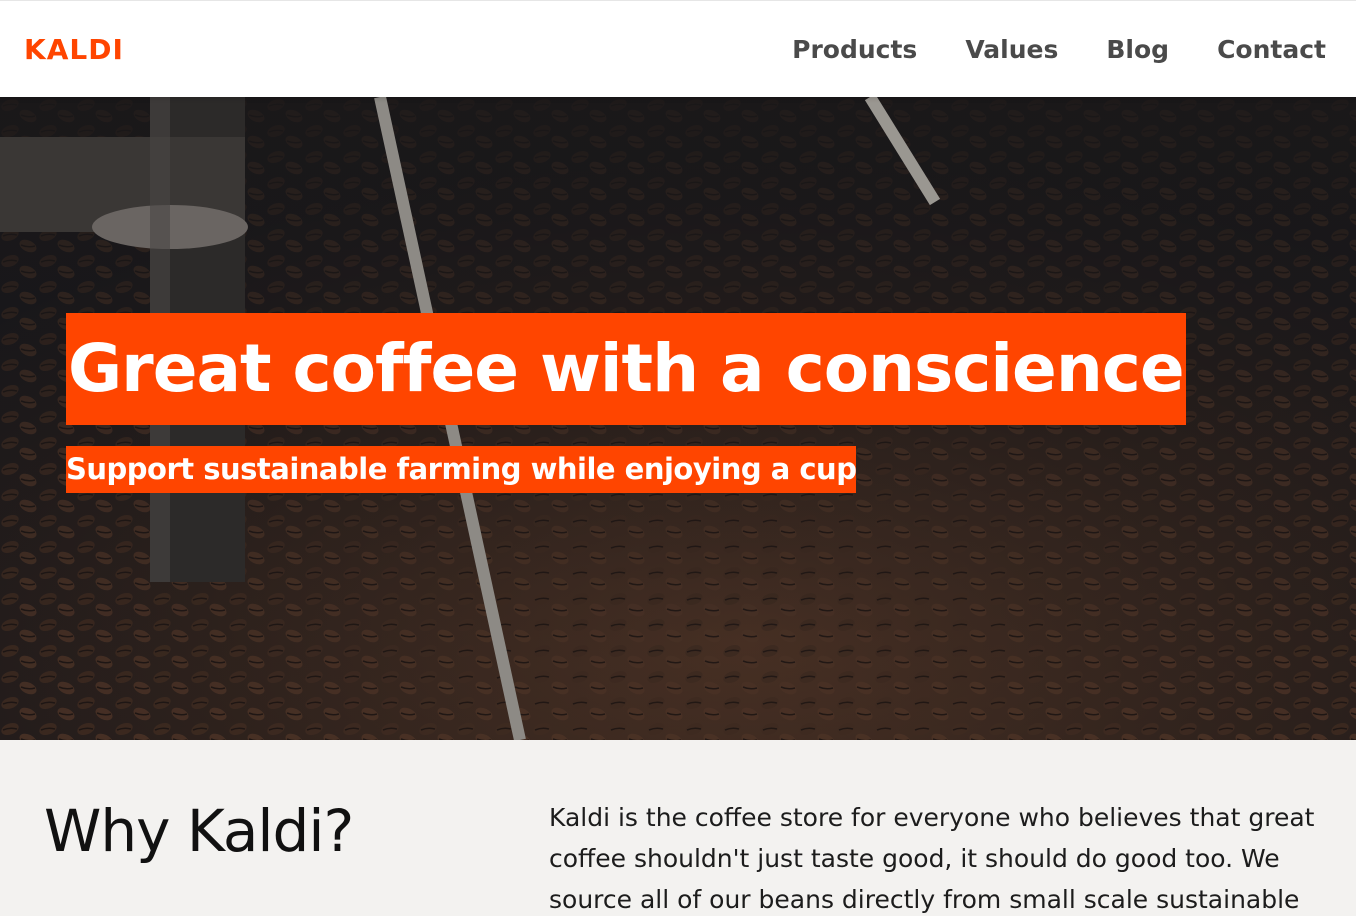  Describe the element at coordinates (199, 831) in the screenshot. I see `section-title: Why Kaldi?` at that location.